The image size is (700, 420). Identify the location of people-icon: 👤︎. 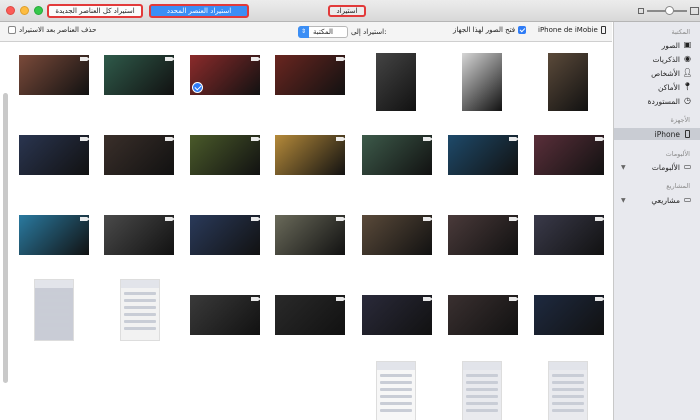
(687, 72).